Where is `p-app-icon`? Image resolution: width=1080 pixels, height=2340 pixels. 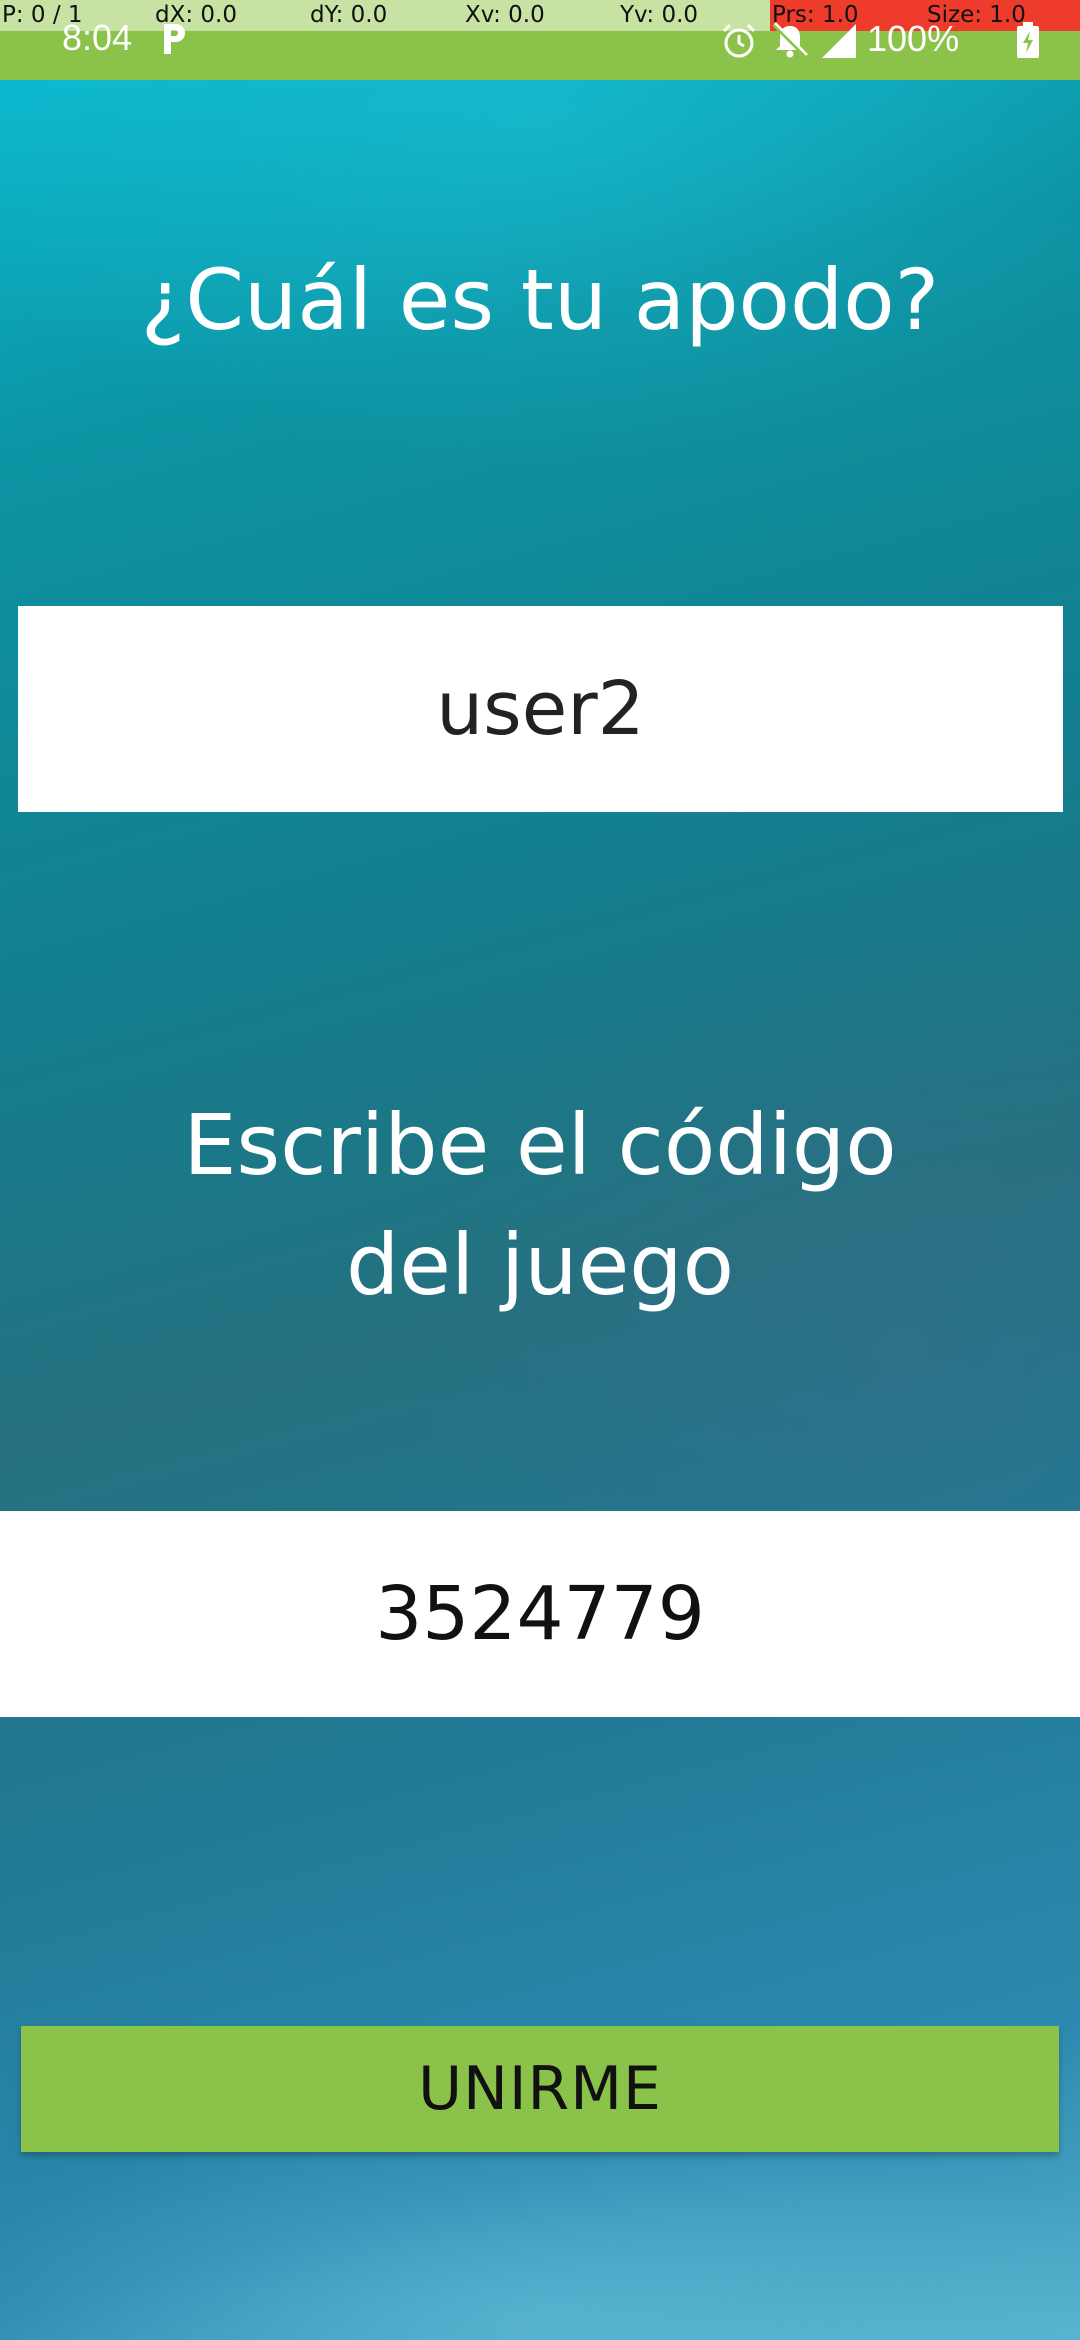
p-app-icon is located at coordinates (174, 39).